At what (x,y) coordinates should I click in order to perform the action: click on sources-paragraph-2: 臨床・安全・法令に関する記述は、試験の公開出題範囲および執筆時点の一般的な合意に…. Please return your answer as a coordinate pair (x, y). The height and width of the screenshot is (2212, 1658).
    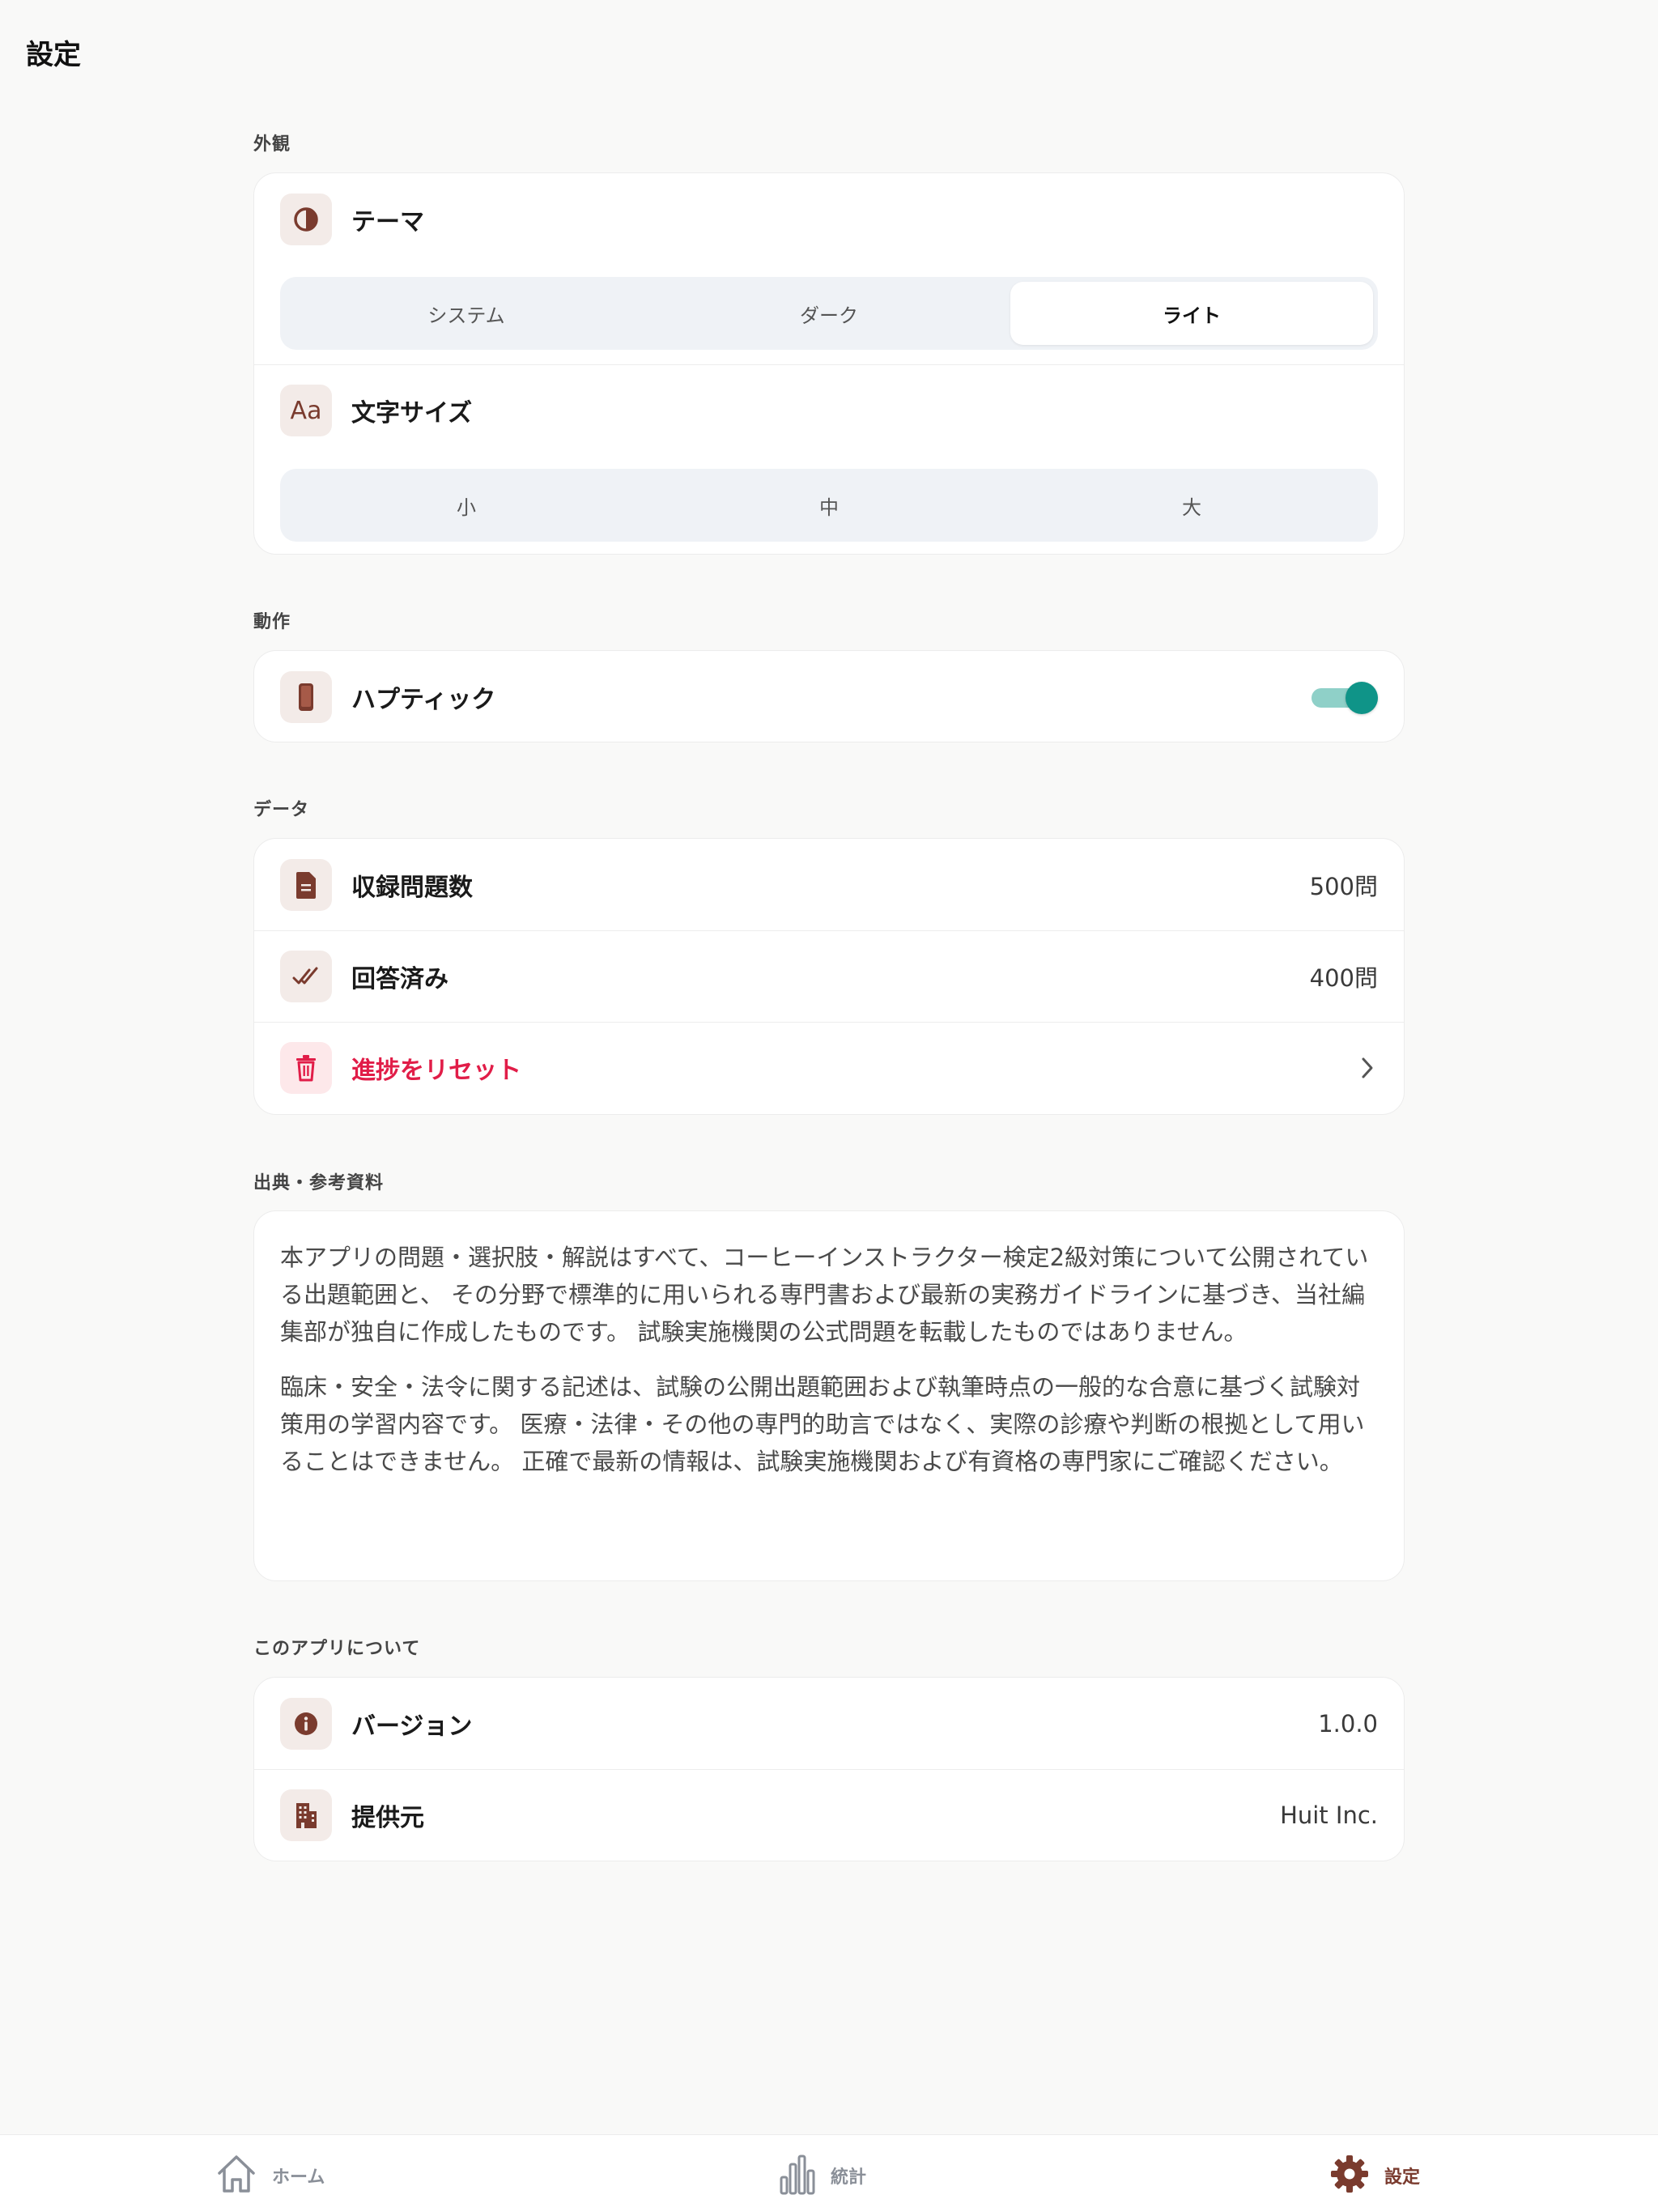
    Looking at the image, I should click on (822, 1424).